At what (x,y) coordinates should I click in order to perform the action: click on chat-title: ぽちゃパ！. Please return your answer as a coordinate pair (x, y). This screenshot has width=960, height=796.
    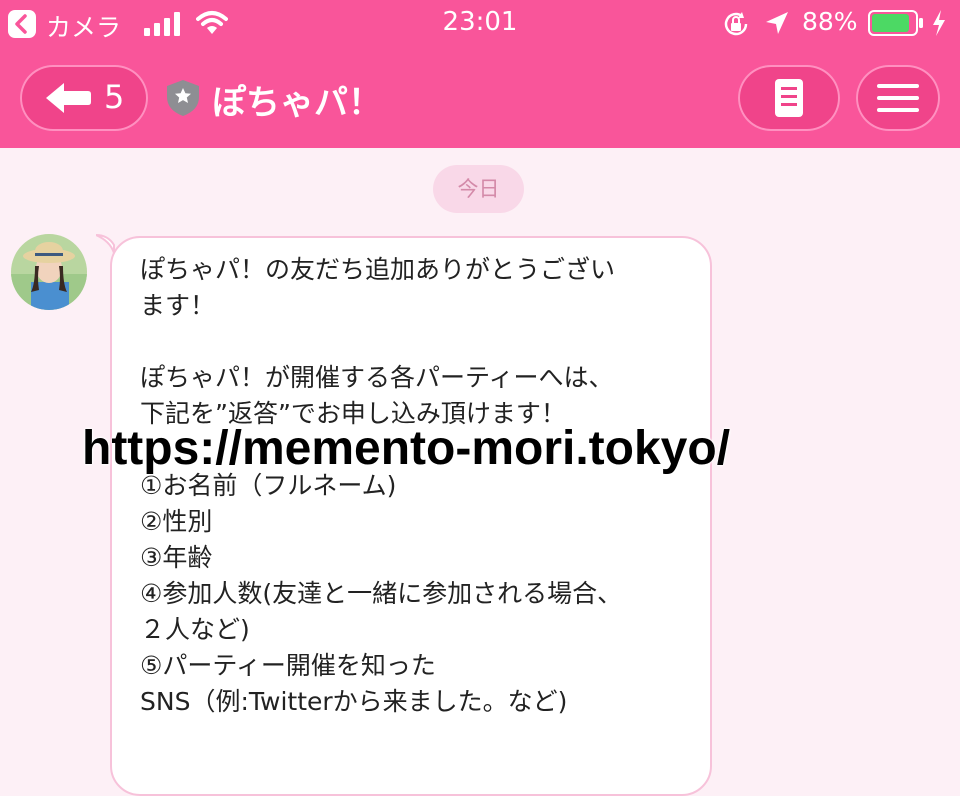
    Looking at the image, I should click on (297, 99).